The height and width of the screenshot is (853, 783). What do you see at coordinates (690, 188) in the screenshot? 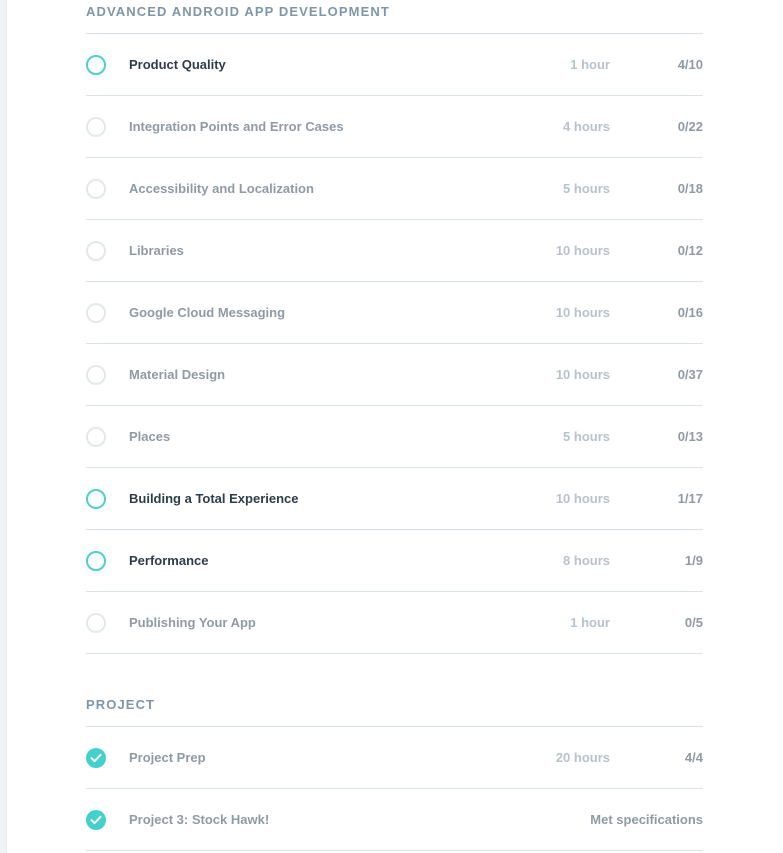
I see `lesson-progress: 0/18` at bounding box center [690, 188].